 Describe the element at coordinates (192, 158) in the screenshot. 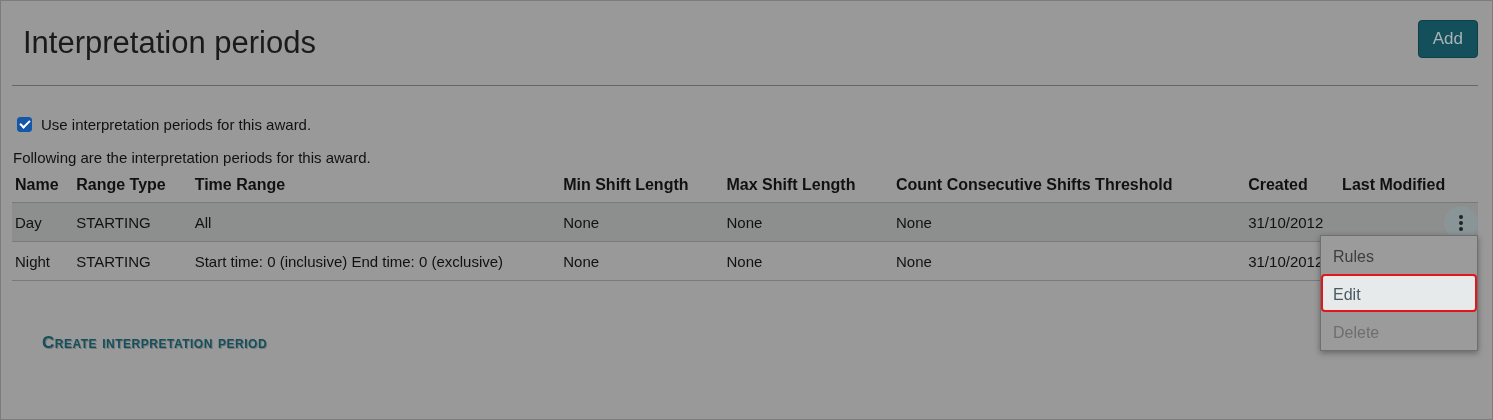

I see `intro-text: Following are the interpretation periods for this award.` at that location.